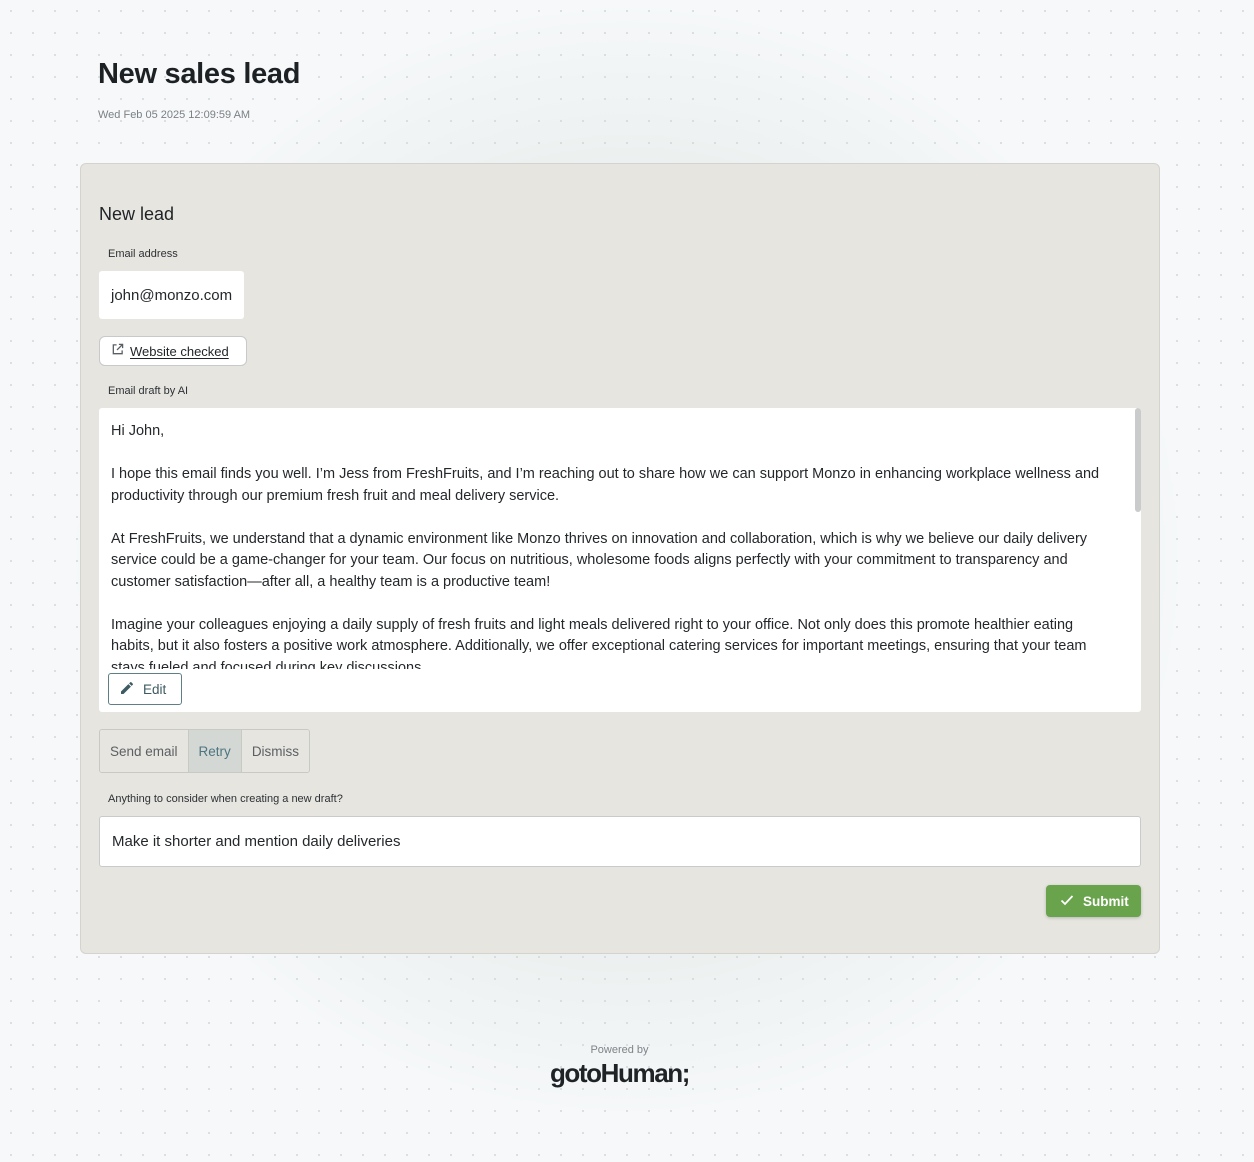 The height and width of the screenshot is (1162, 1254). What do you see at coordinates (144, 751) in the screenshot?
I see `send-email-option: Send email` at bounding box center [144, 751].